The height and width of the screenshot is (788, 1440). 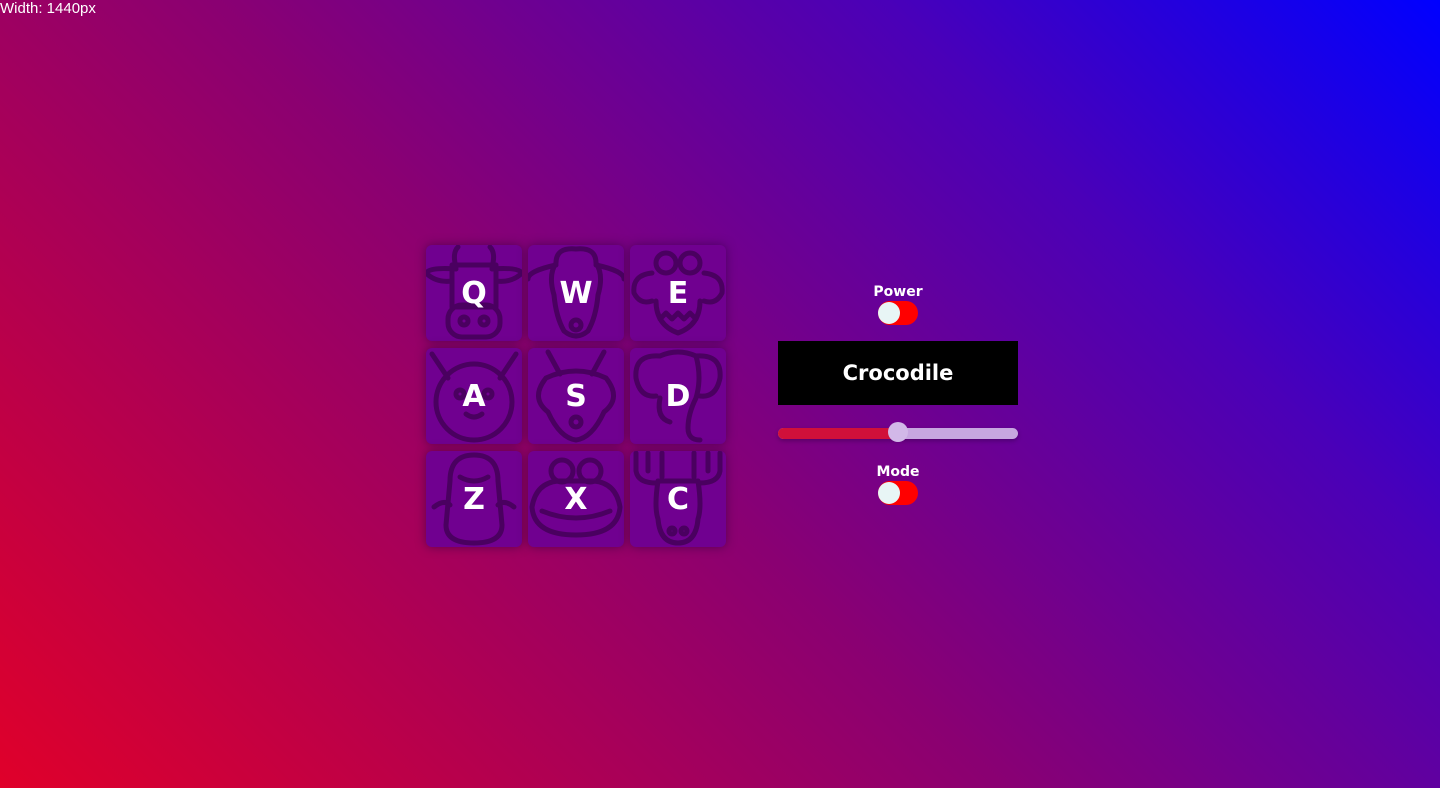 What do you see at coordinates (838, 433) in the screenshot?
I see `volume-fill` at bounding box center [838, 433].